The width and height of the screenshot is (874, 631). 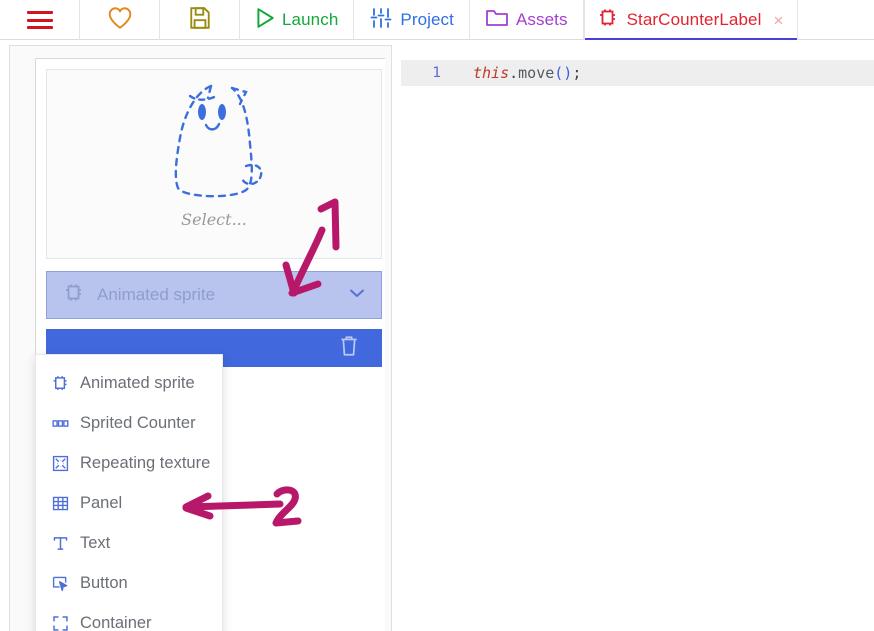 What do you see at coordinates (577, 73) in the screenshot?
I see `token-semicolon: ;` at bounding box center [577, 73].